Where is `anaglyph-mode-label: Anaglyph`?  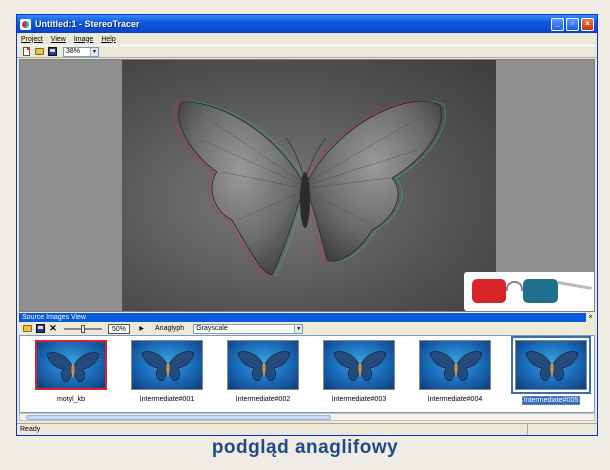 anaglyph-mode-label: Anaglyph is located at coordinates (170, 328).